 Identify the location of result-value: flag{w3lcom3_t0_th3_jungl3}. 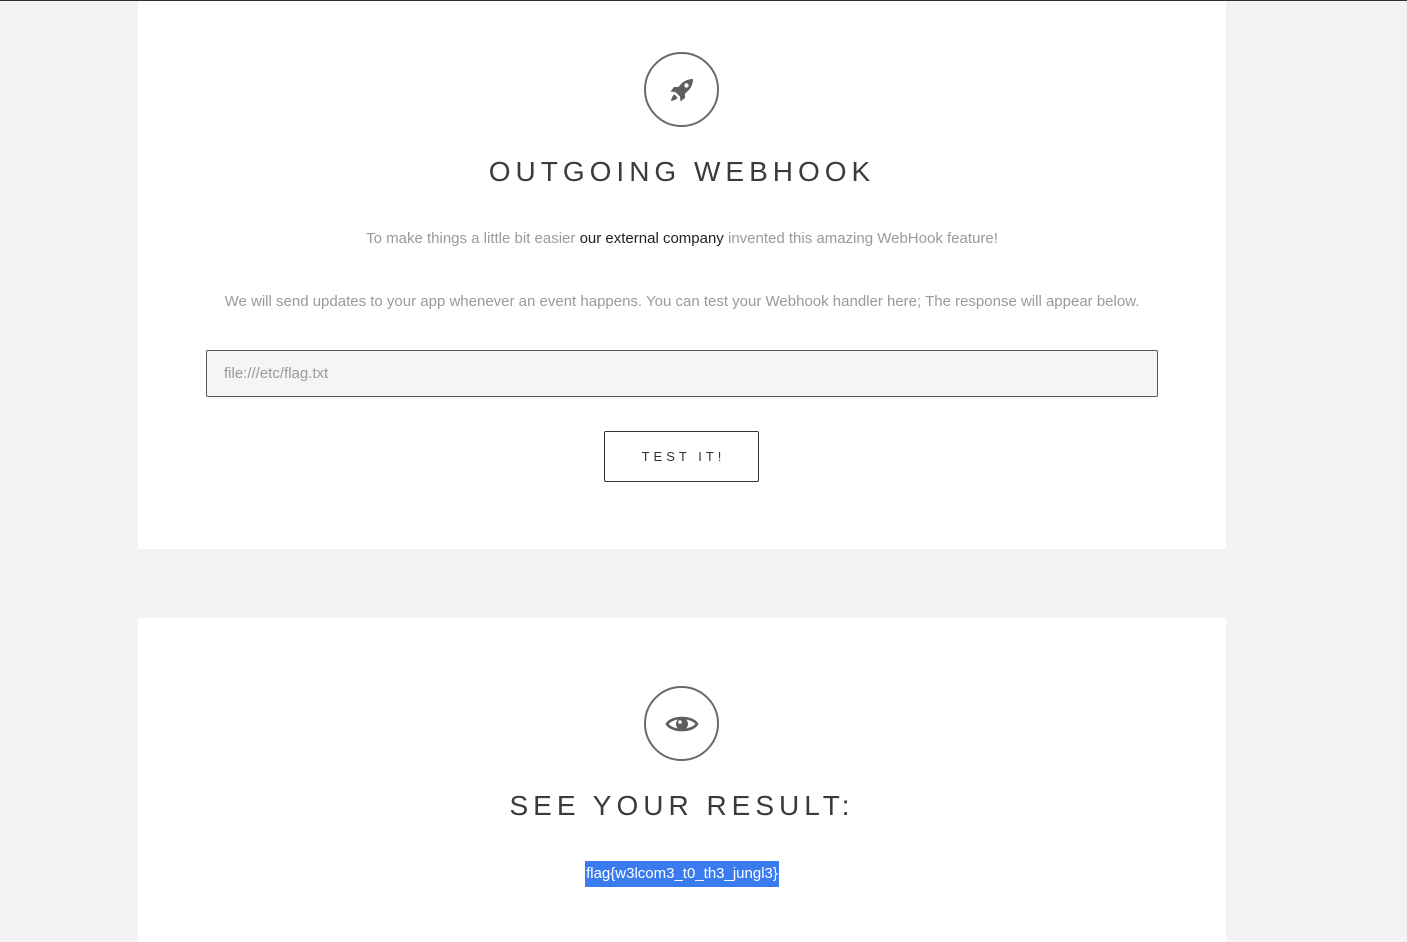
(682, 874).